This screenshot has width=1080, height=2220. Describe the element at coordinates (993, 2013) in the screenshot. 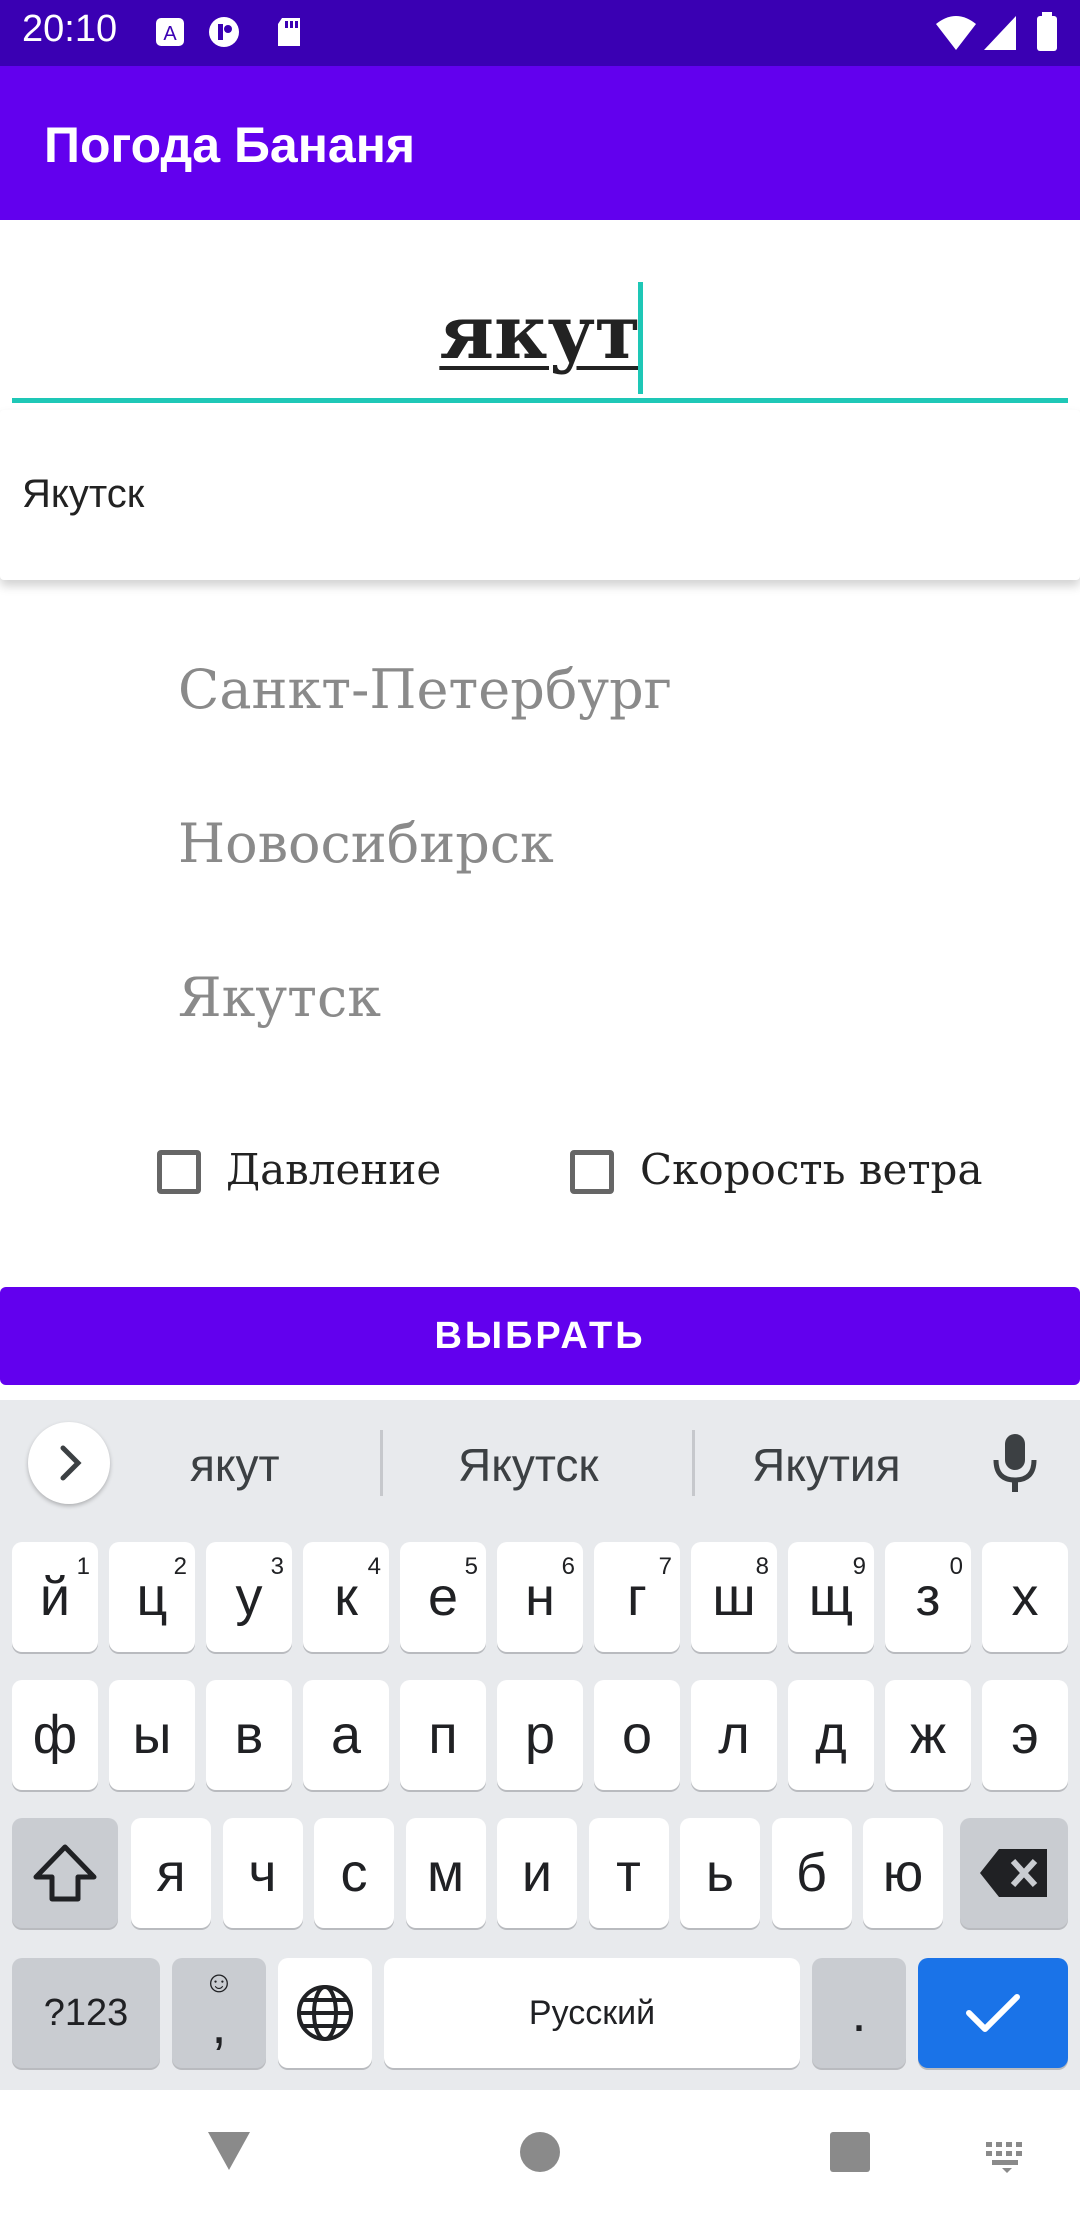

I see `enter-key` at that location.